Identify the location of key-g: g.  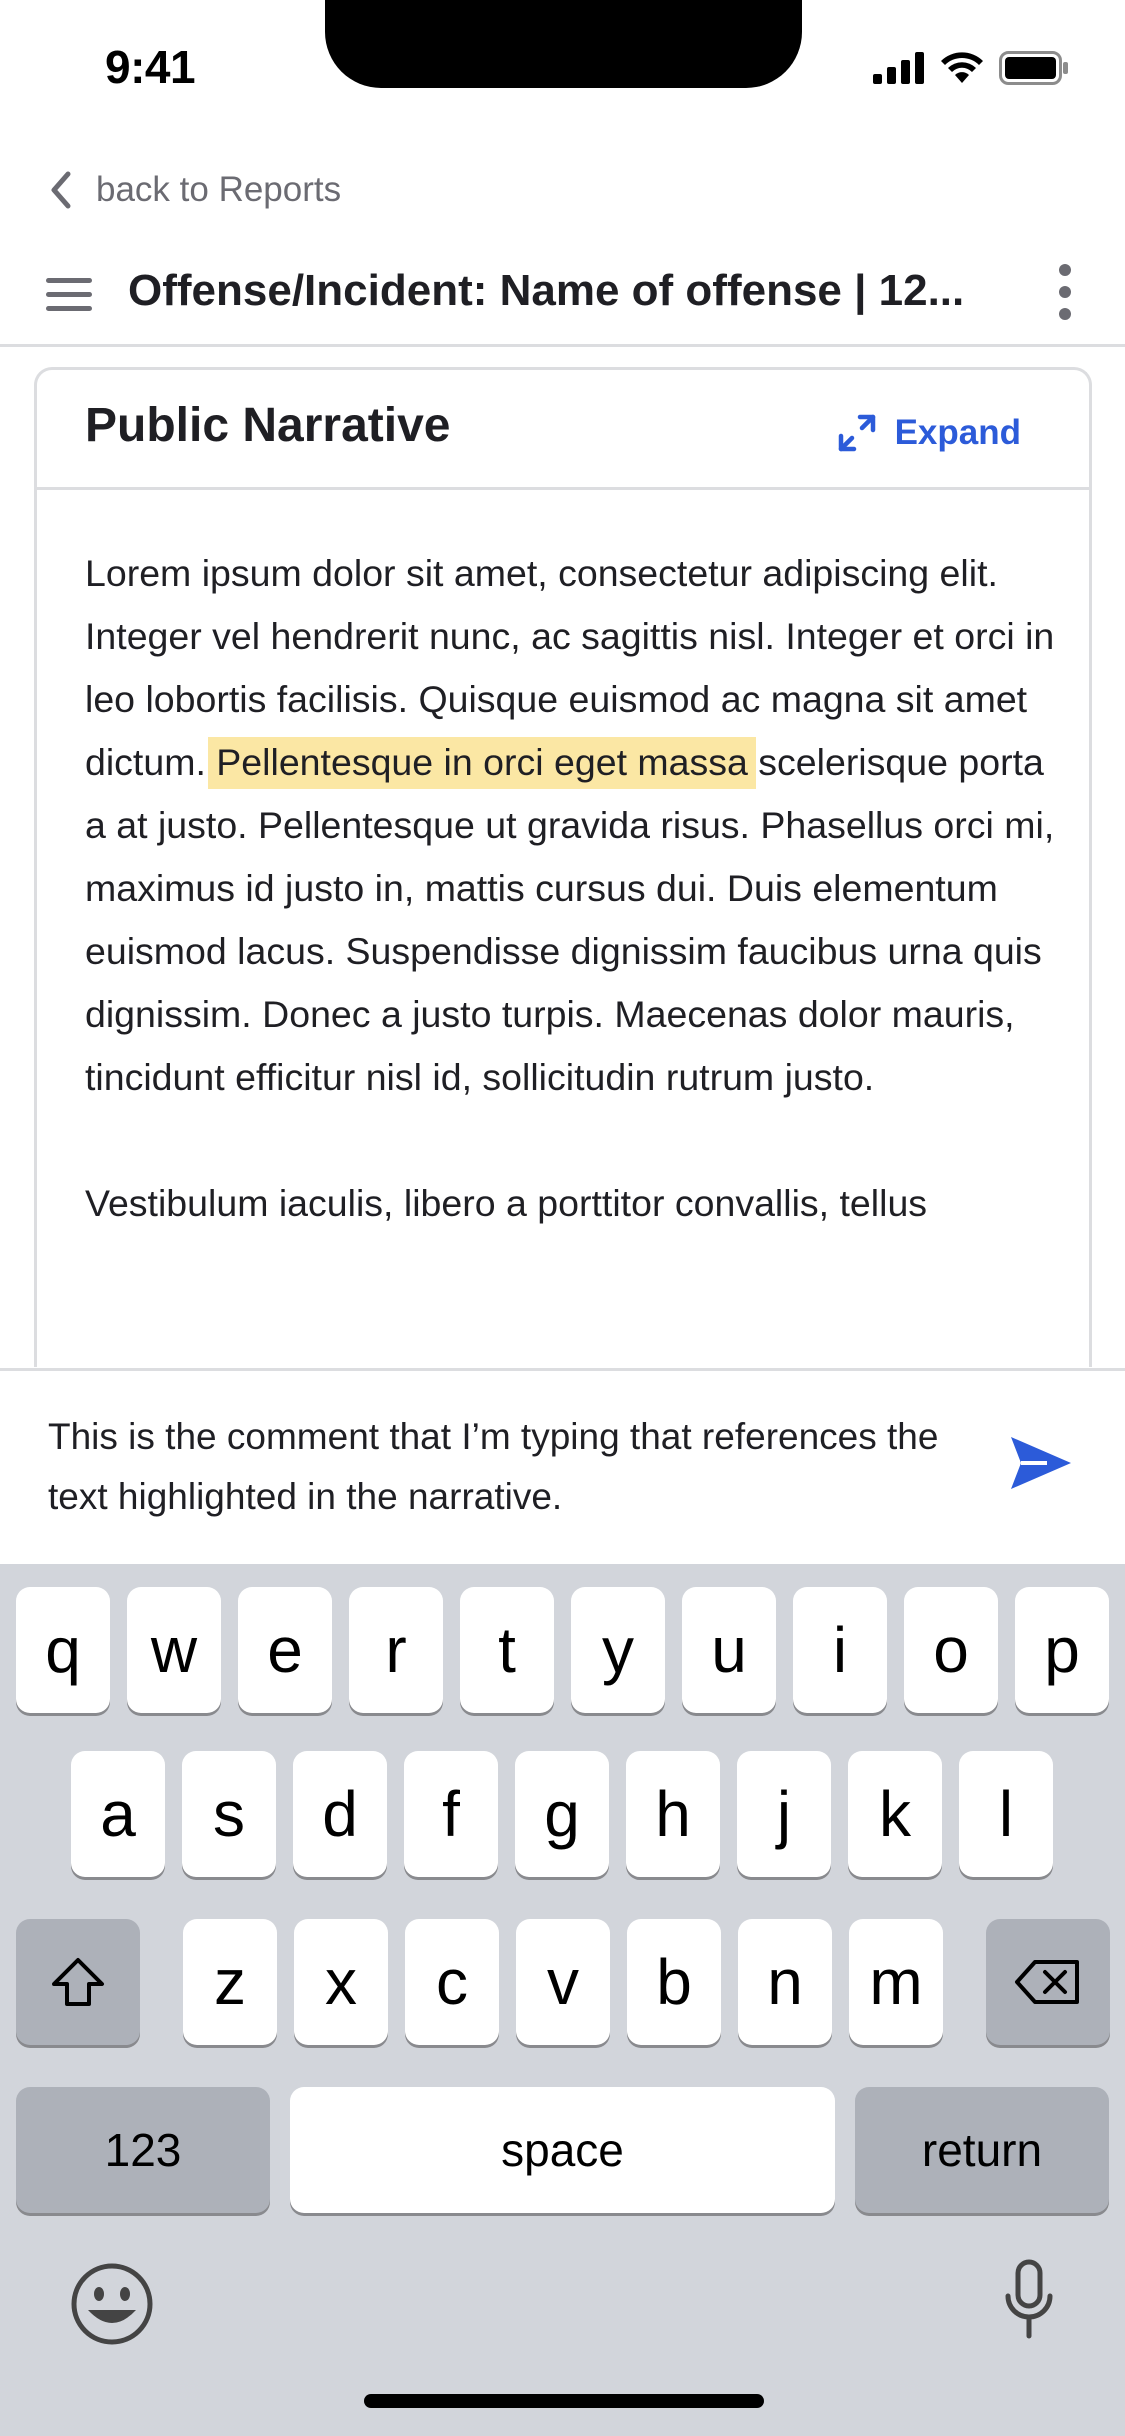
(562, 1814).